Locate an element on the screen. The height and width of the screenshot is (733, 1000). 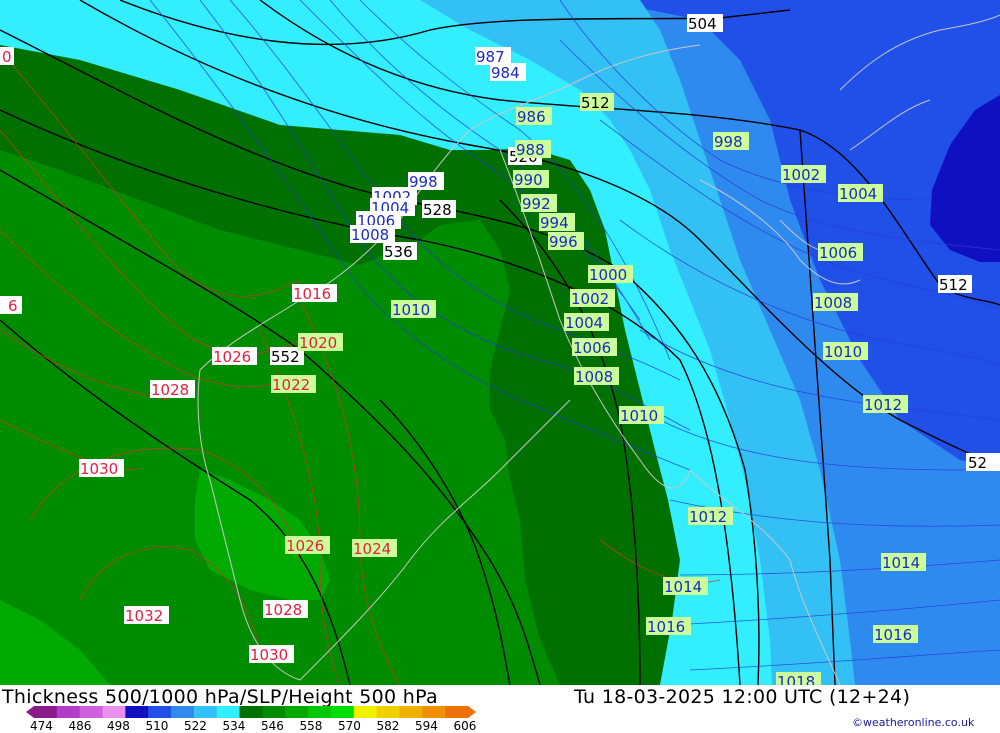
slp-label: 1024 is located at coordinates (372, 549).